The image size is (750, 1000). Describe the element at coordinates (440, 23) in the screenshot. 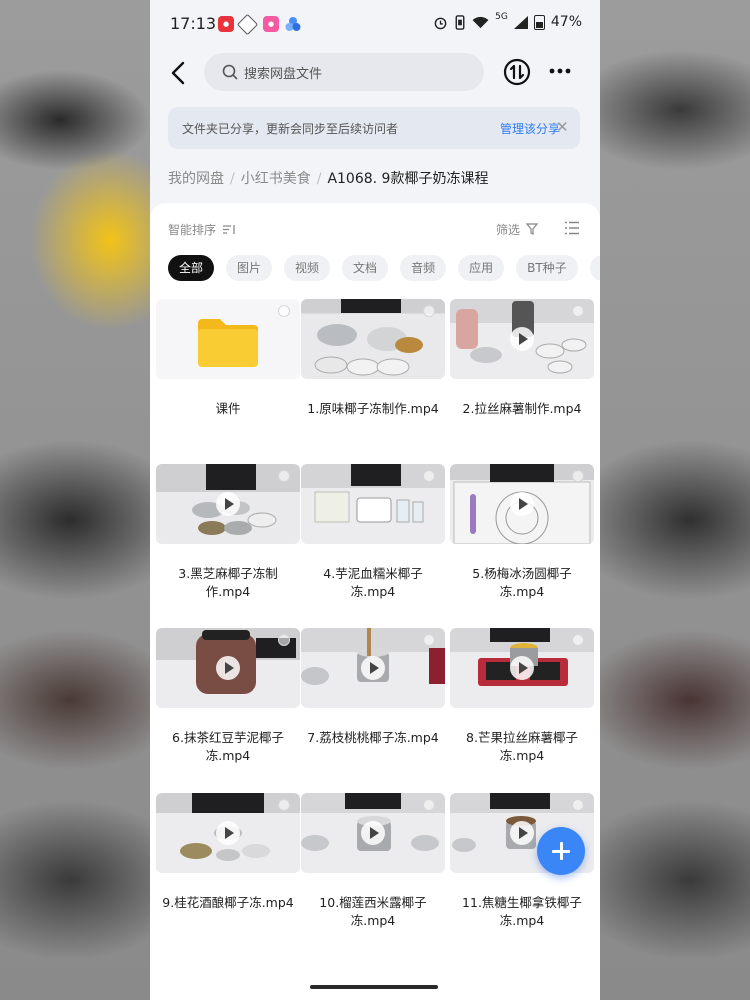

I see `alarm-icon` at that location.